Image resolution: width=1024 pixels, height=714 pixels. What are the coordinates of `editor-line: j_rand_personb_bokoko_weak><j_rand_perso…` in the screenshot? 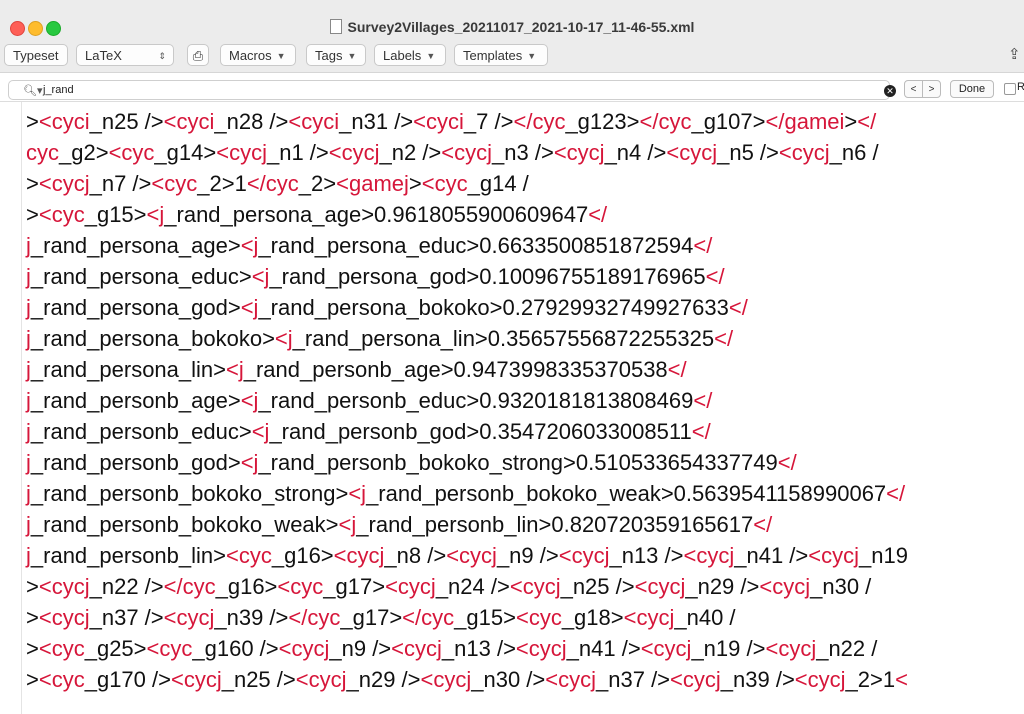 It's located at (399, 524).